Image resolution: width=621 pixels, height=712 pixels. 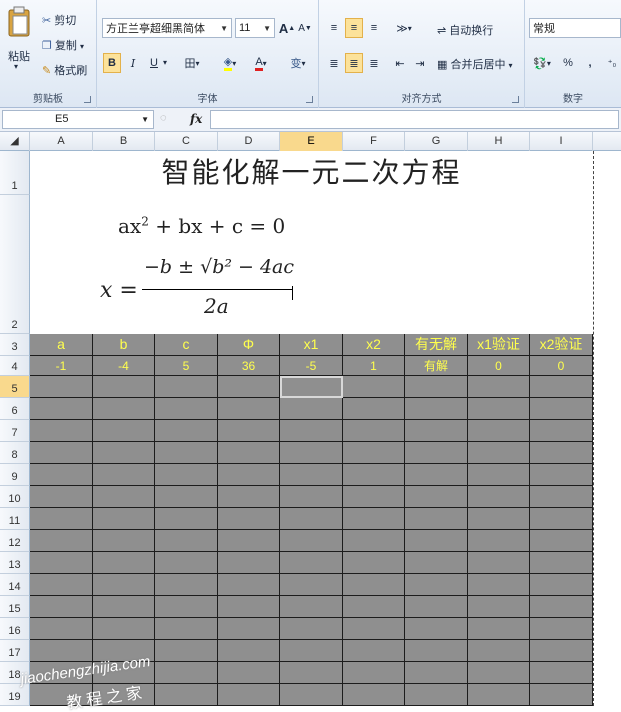 What do you see at coordinates (165, 62) in the screenshot?
I see `chevron-down-icon: ▾` at bounding box center [165, 62].